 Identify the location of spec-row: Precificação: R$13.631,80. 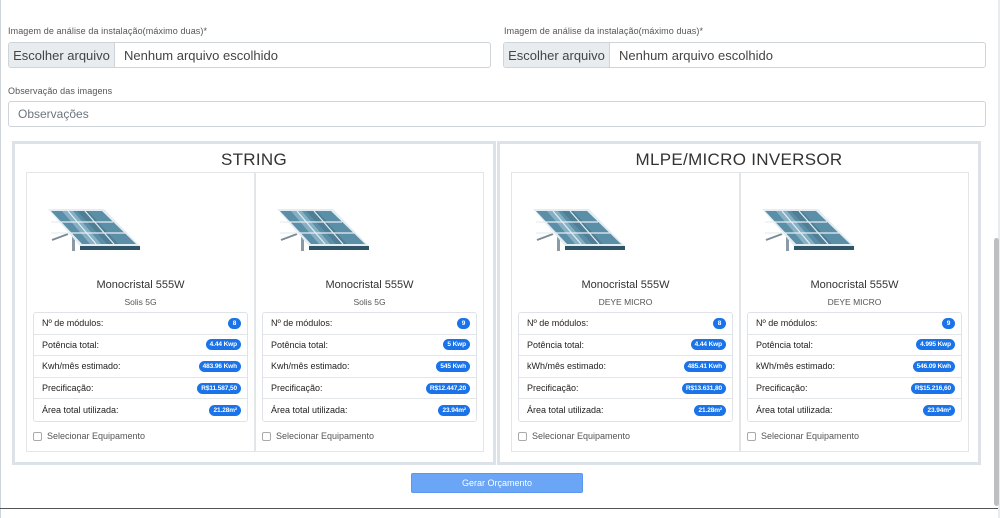
(625, 389).